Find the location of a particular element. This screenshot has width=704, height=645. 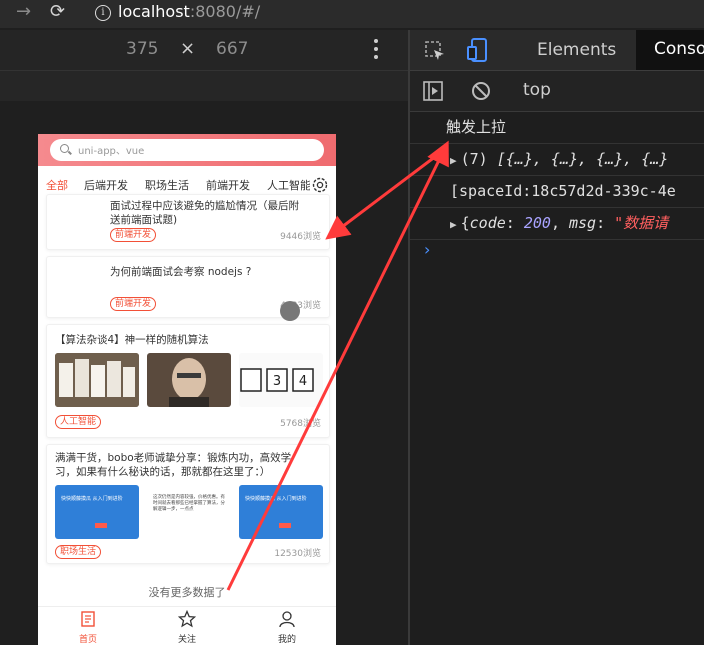

context-selector: top is located at coordinates (537, 90).